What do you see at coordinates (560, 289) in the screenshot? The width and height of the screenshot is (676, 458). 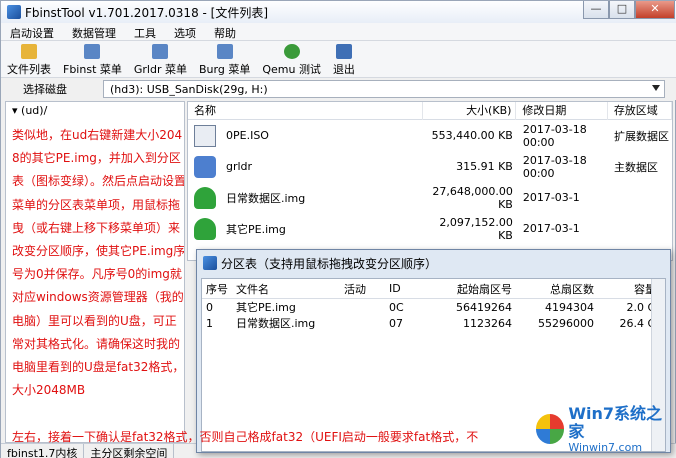 I see `col-total-sectors: 总扇区数` at bounding box center [560, 289].